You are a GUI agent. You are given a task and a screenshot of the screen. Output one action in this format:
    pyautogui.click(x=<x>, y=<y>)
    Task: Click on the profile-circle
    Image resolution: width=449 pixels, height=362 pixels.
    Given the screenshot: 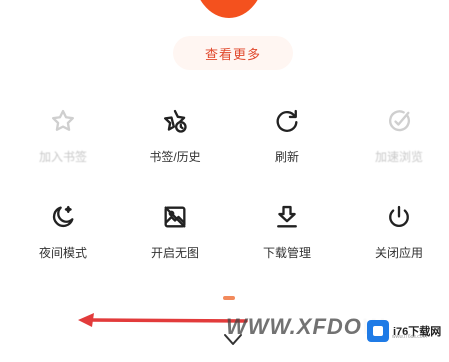 What is the action you would take?
    pyautogui.click(x=229, y=9)
    